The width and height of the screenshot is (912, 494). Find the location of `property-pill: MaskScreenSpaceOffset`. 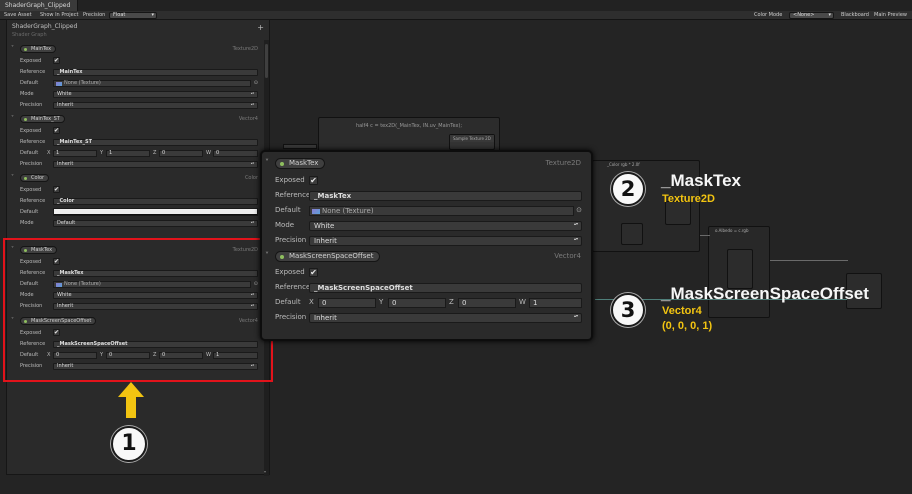

property-pill: MaskScreenSpaceOffset is located at coordinates (328, 256).